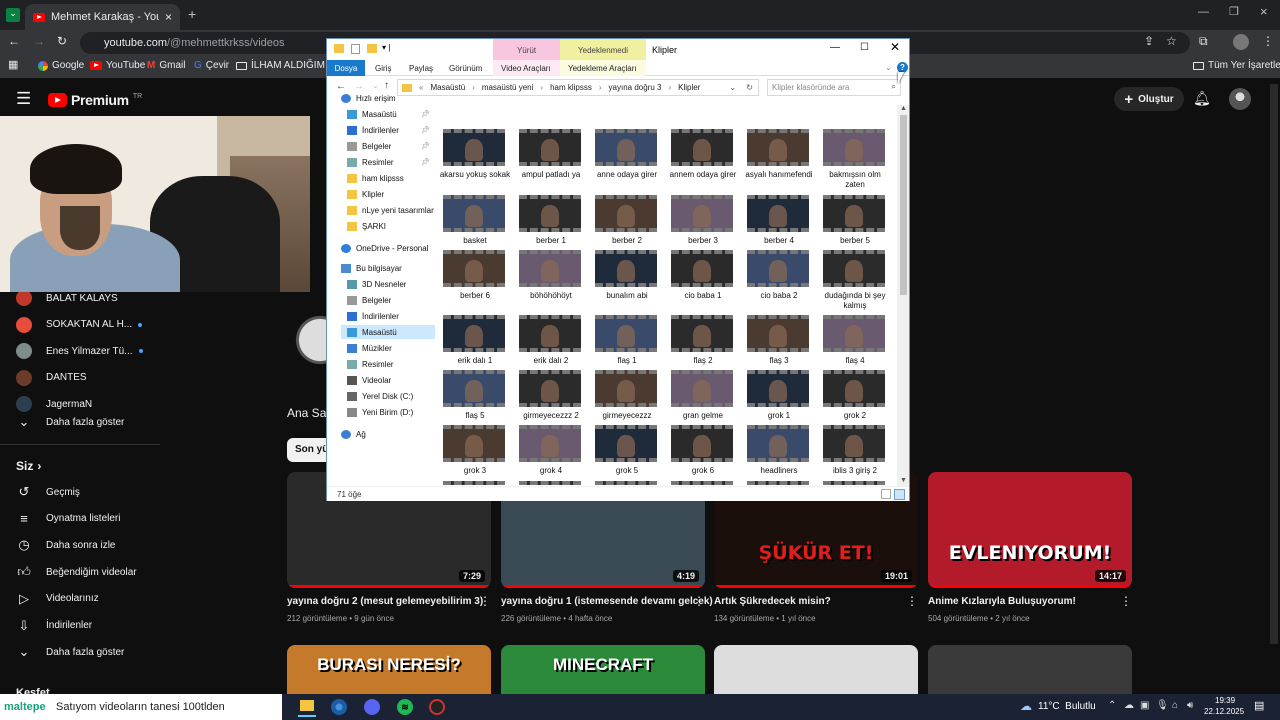  Describe the element at coordinates (886, 494) in the screenshot. I see `details-view-icon` at that location.